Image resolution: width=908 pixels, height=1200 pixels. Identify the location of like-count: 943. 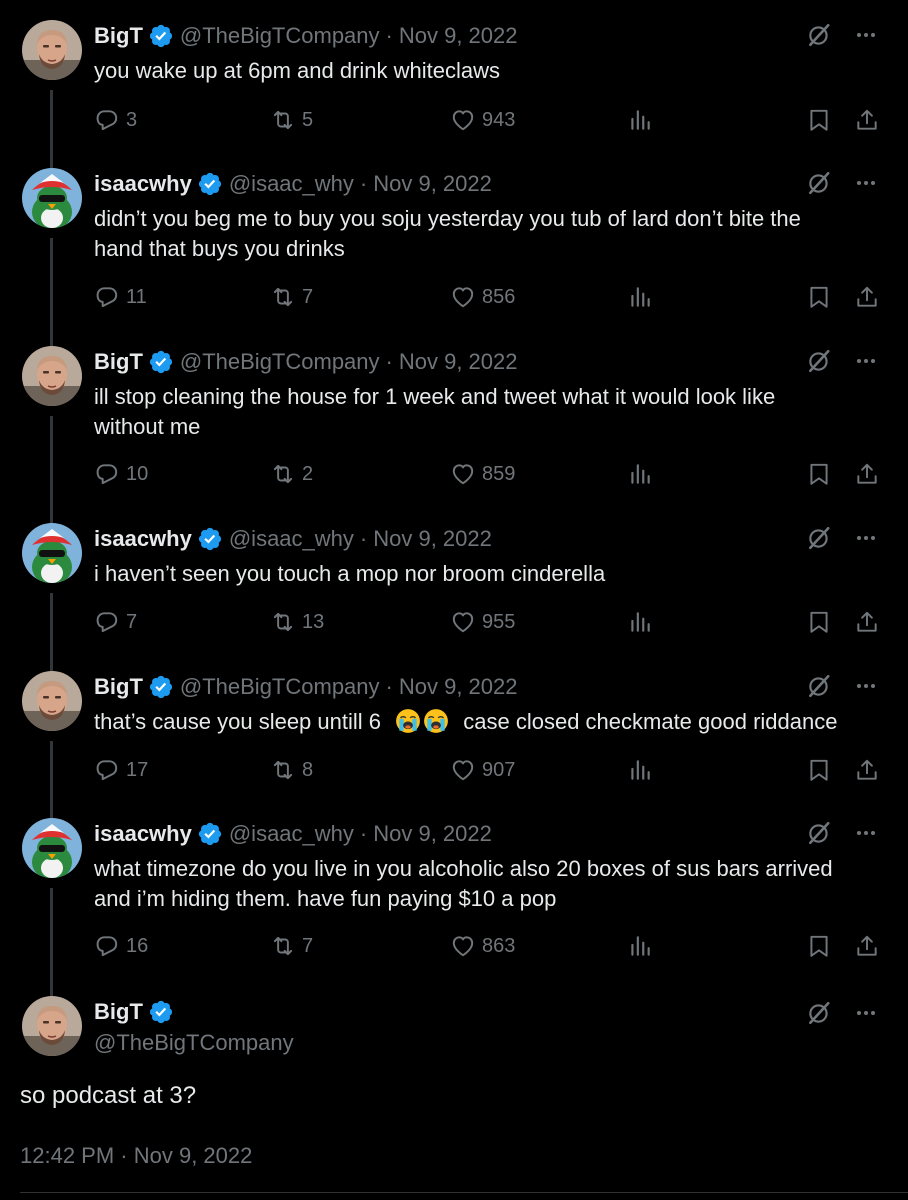
(499, 119).